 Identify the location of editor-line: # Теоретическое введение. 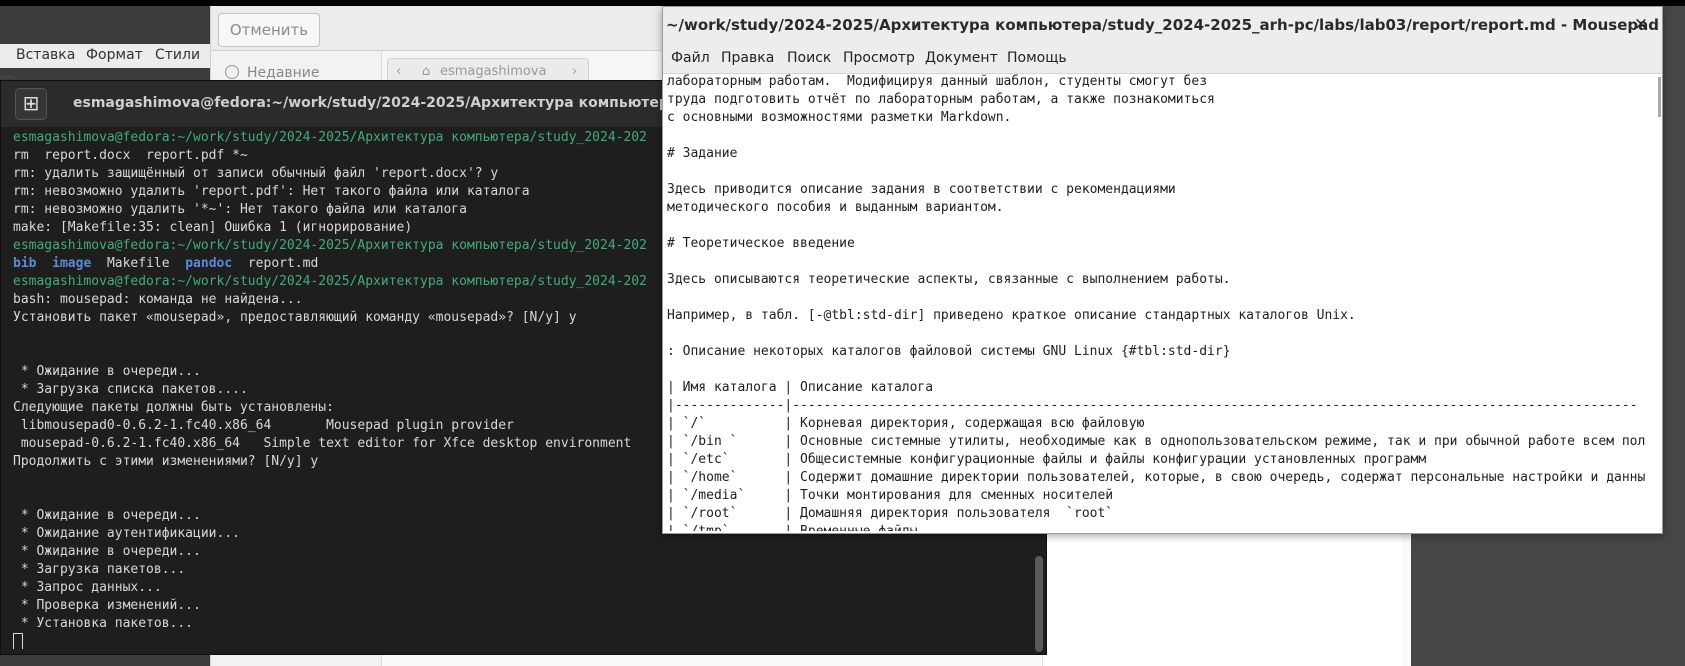
(761, 243).